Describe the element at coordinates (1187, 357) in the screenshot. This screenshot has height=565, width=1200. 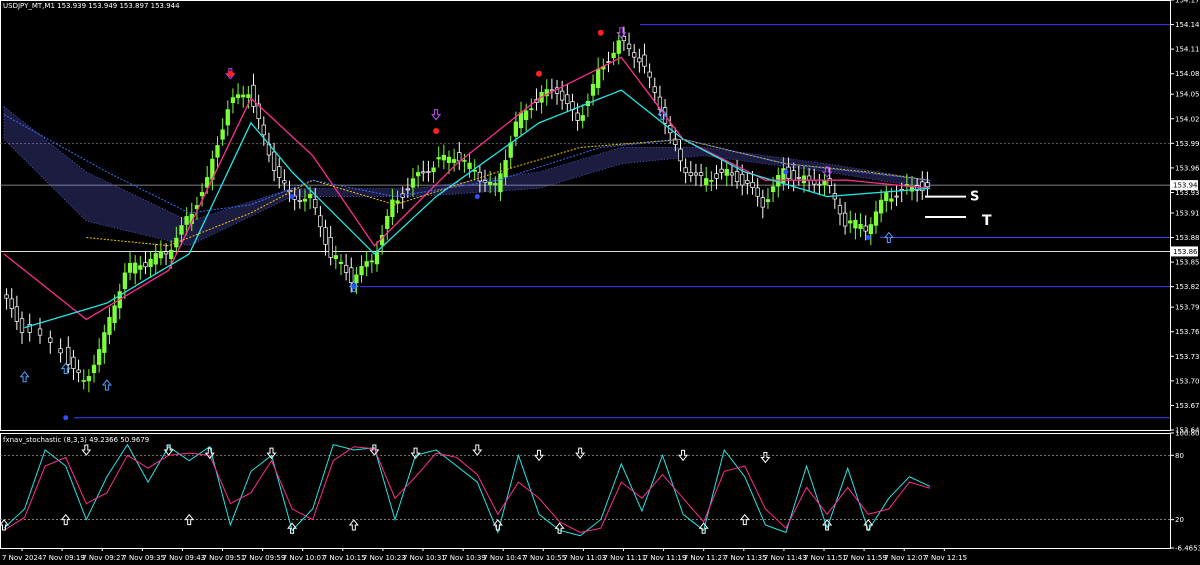
I see `price-tick-label: 153.735` at that location.